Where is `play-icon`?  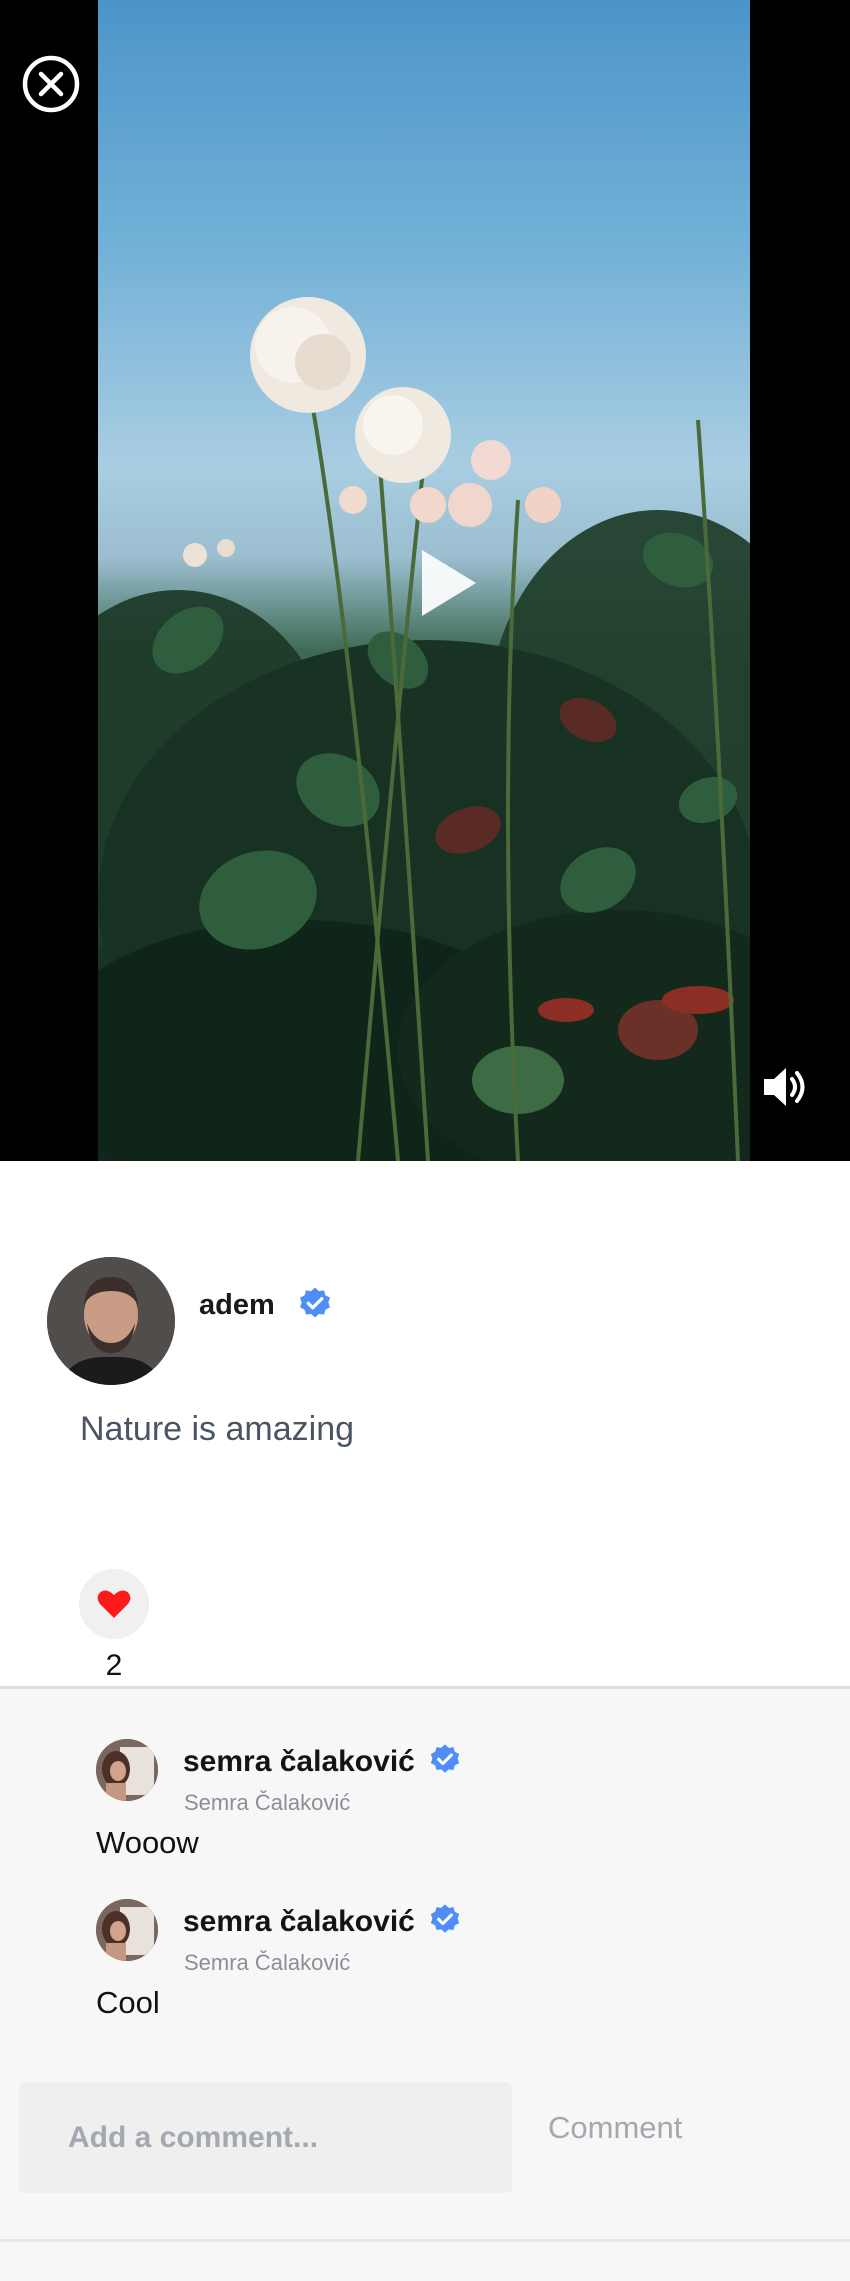
play-icon is located at coordinates (449, 583).